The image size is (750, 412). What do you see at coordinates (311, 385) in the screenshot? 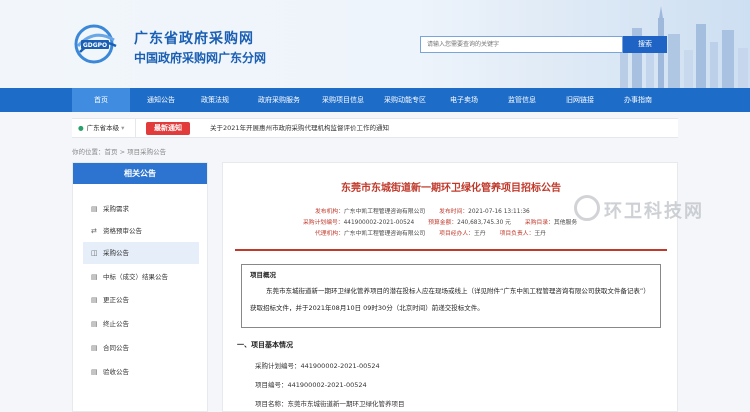
I see `field-project-no: 项目编号：441900002-2021-00524` at bounding box center [311, 385].